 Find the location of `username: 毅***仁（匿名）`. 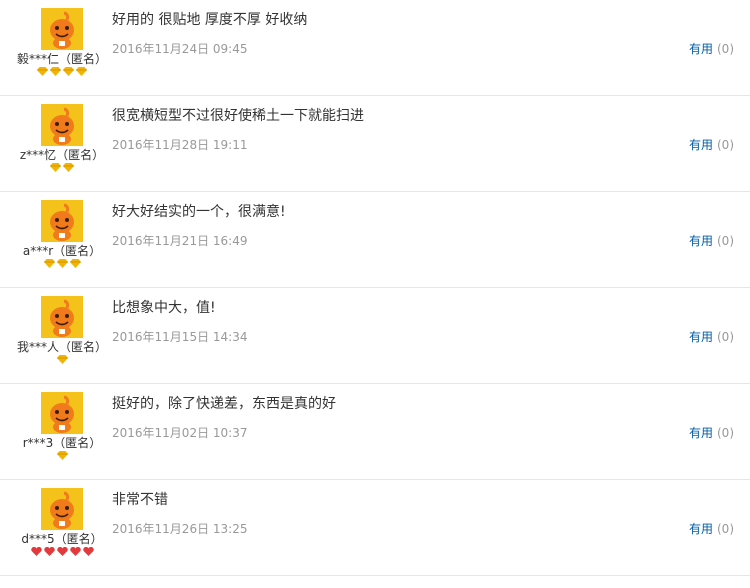

username: 毅***仁（匿名） is located at coordinates (61, 59).